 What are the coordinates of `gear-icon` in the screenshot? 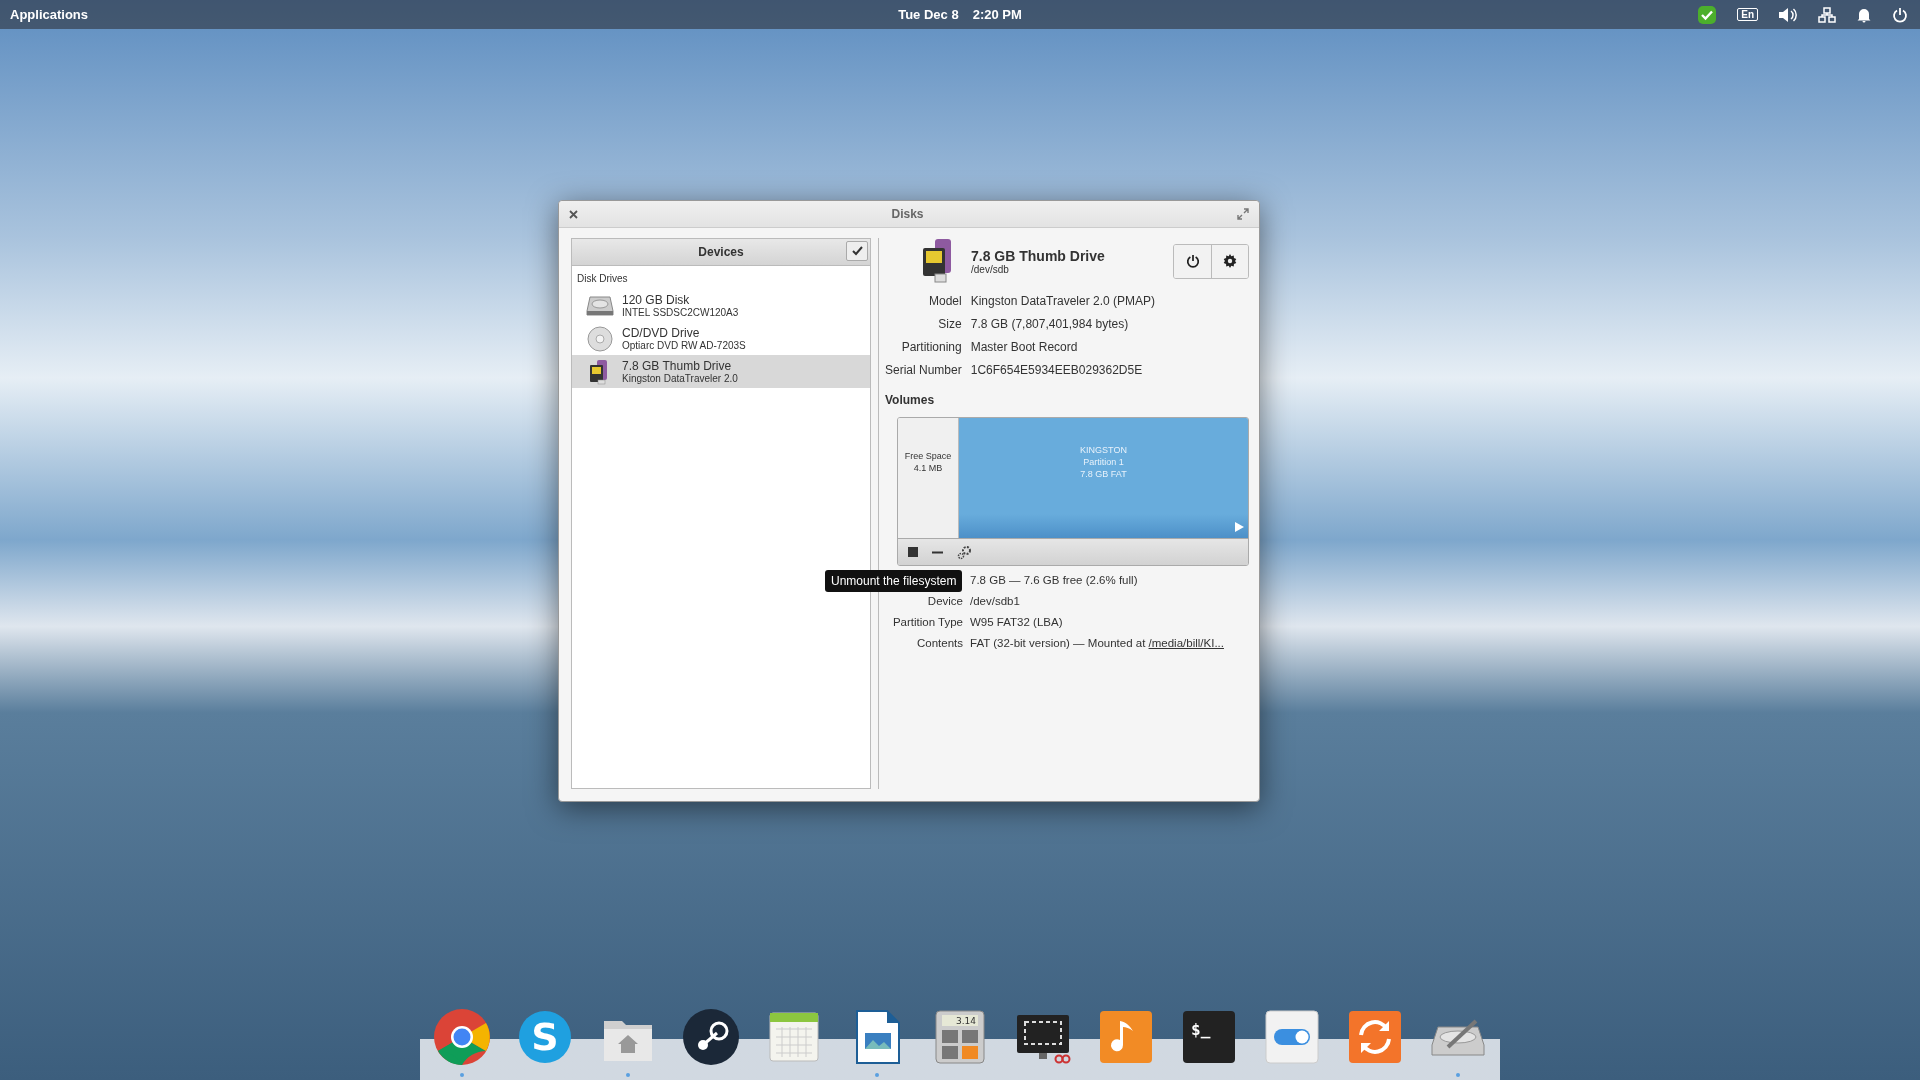 It's located at (1230, 261).